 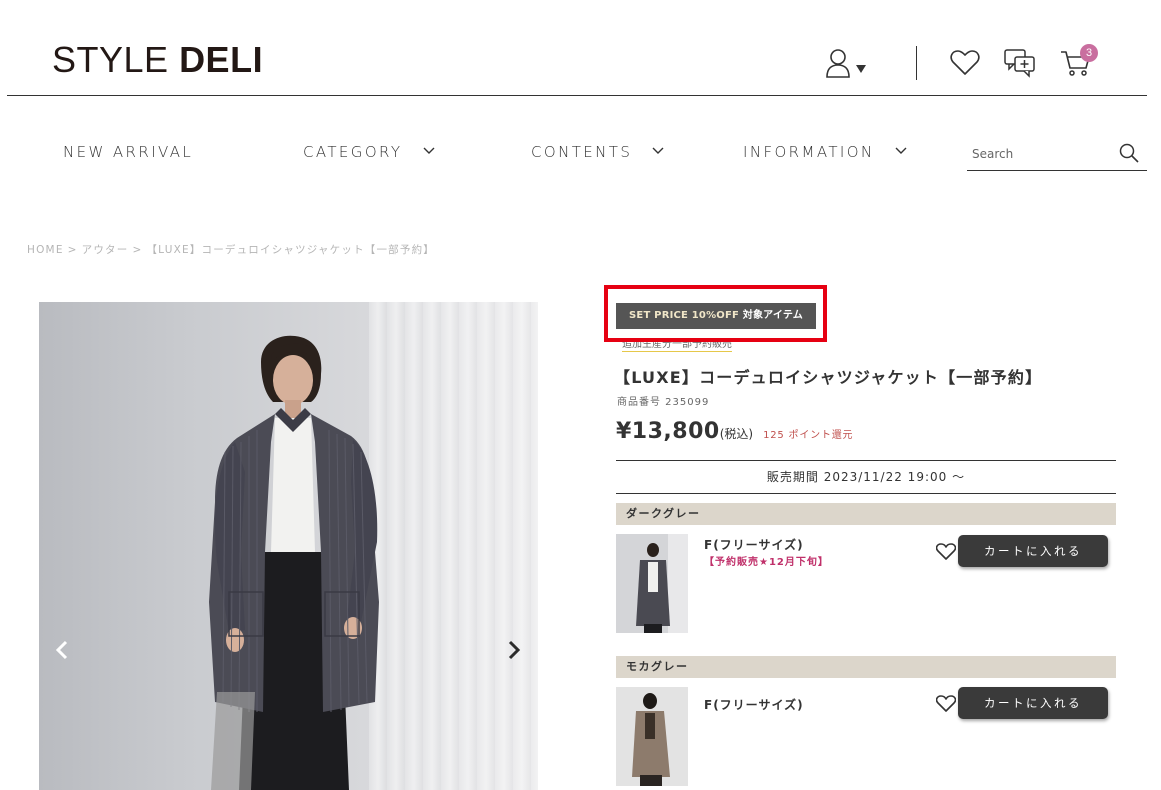 I want to click on nav-category: CATEGORY, so click(x=369, y=152).